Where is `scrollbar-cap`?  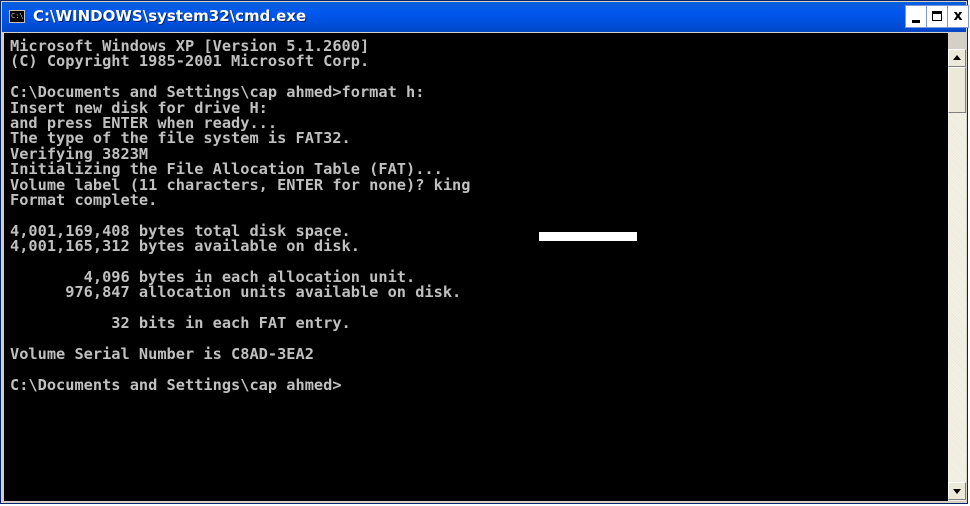 scrollbar-cap is located at coordinates (957, 41).